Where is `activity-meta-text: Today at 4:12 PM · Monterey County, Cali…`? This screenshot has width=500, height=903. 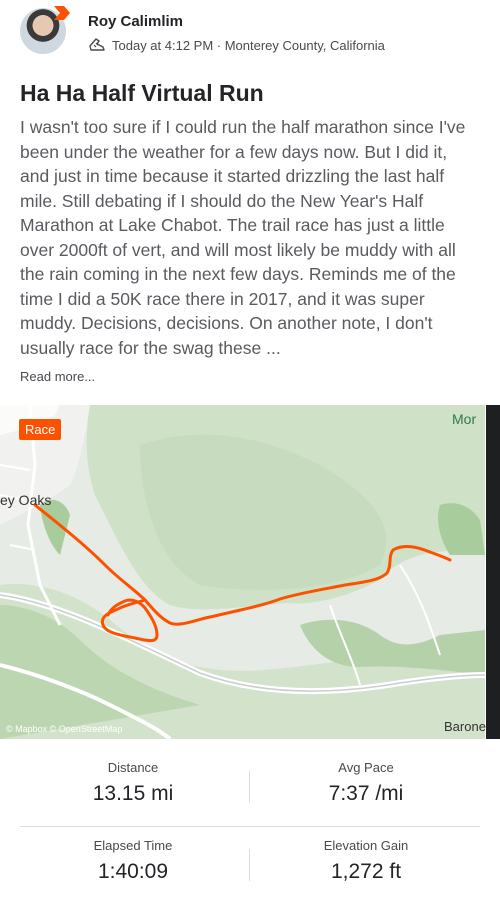
activity-meta-text: Today at 4:12 PM · Monterey County, Cali… is located at coordinates (248, 45).